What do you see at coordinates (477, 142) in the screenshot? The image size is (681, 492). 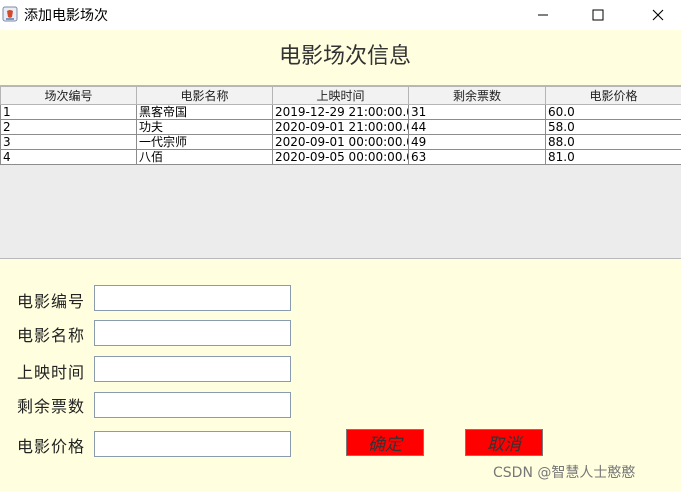 I see `table-cell: 49` at bounding box center [477, 142].